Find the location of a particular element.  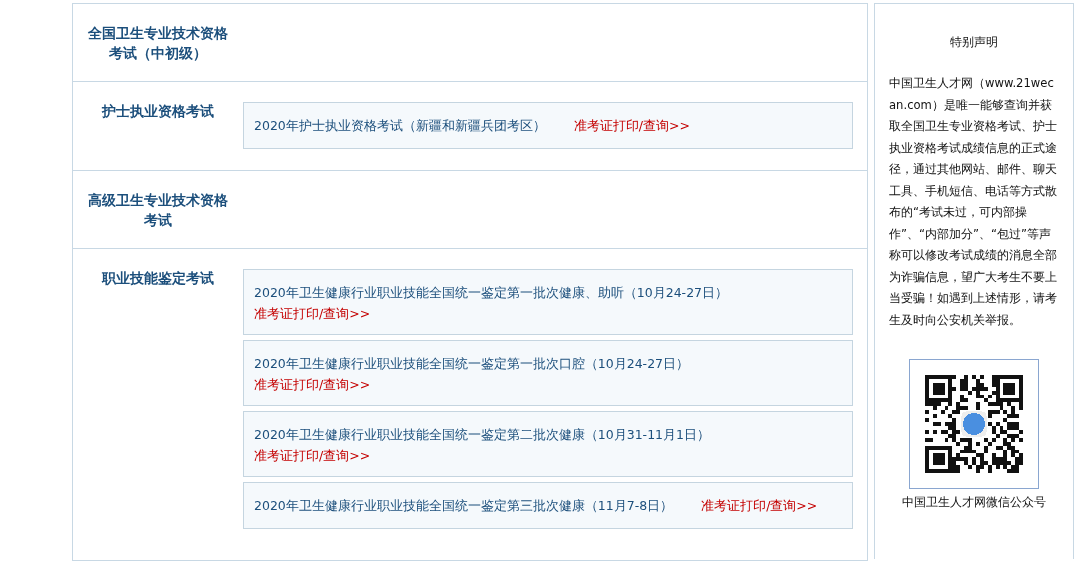

exam-title: 2020年卫生健康行业职业技能全国统一鉴定第一批次健康、助听（10月24-27日） is located at coordinates (491, 293).